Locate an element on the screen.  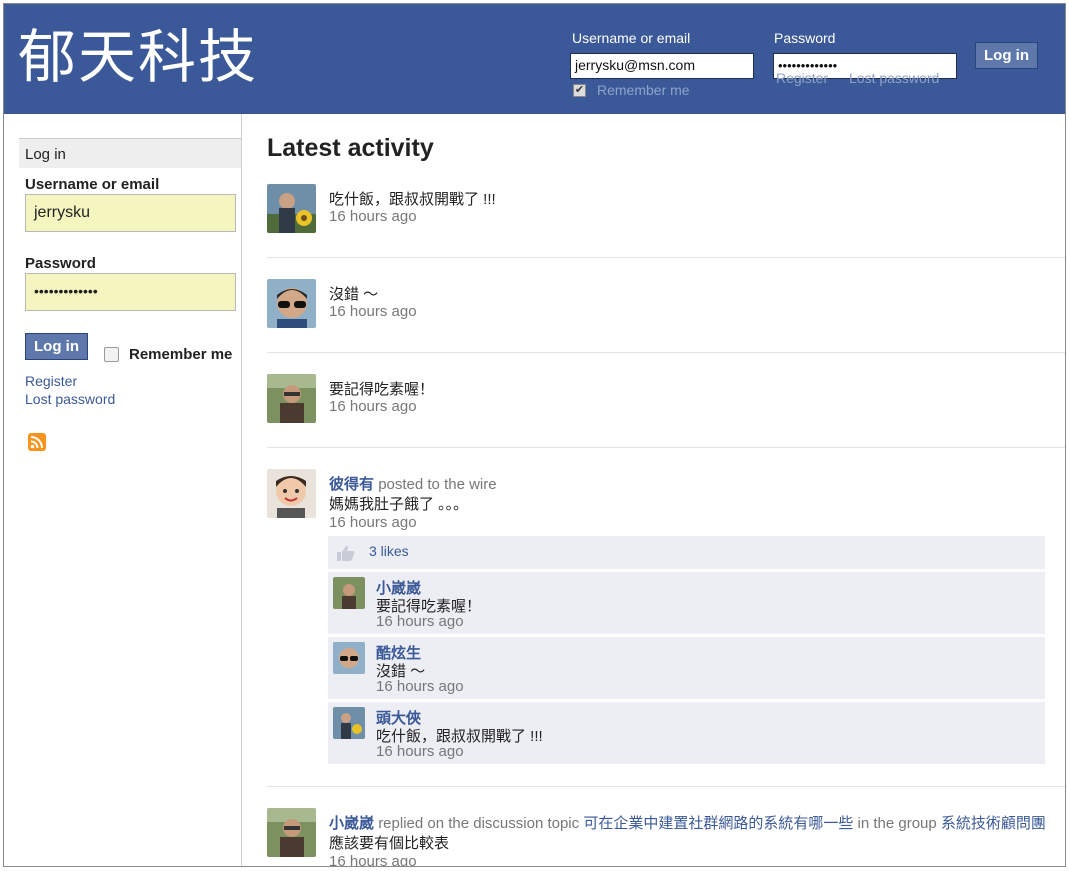
sidebar-password-input: ••••••••••••• is located at coordinates (130, 292).